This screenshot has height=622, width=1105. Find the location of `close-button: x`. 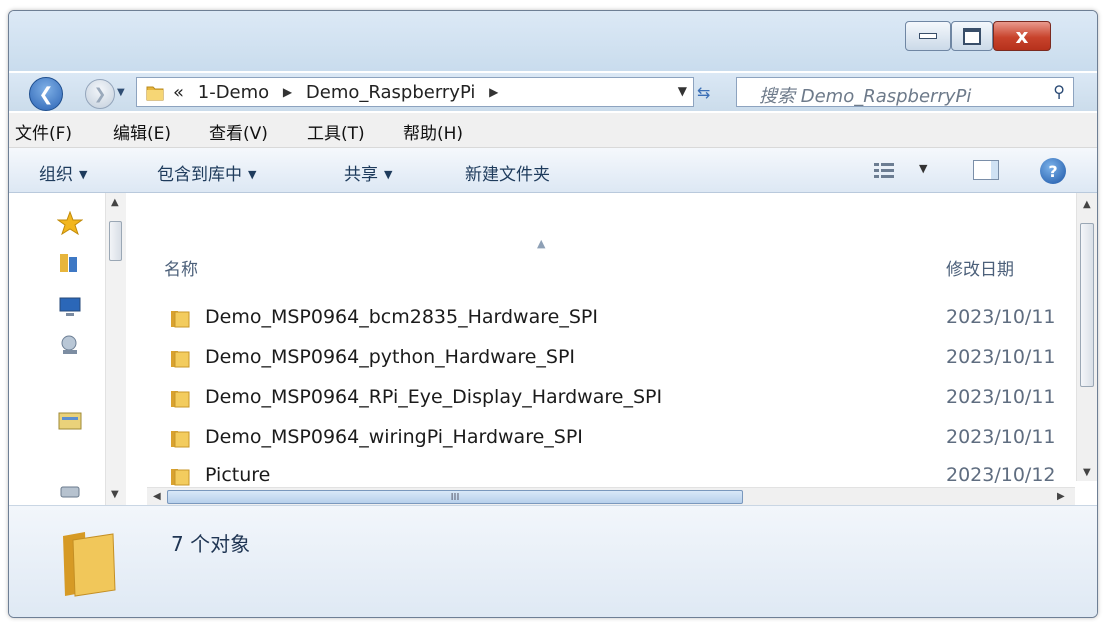

close-button: x is located at coordinates (1022, 36).